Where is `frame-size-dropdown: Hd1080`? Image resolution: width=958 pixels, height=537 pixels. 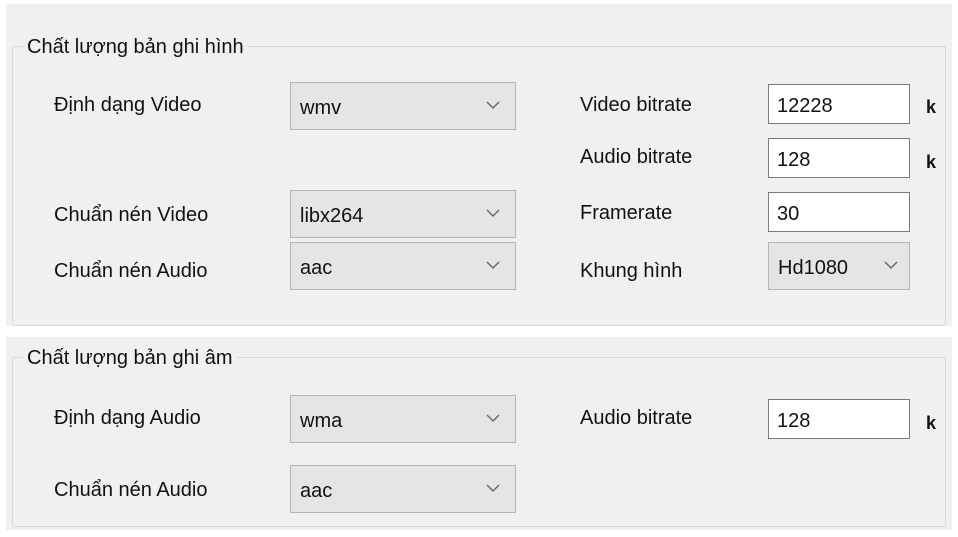
frame-size-dropdown: Hd1080 is located at coordinates (839, 266).